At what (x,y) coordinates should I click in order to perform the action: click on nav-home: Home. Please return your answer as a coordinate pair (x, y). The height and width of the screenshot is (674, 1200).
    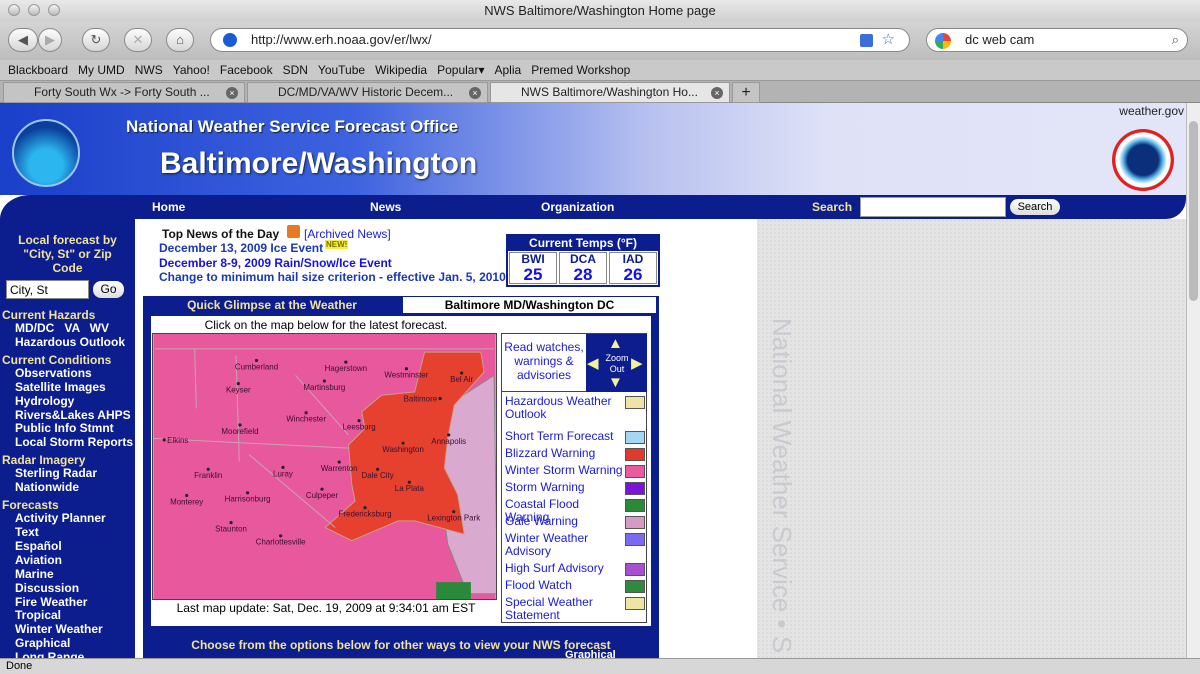
    Looking at the image, I should click on (168, 207).